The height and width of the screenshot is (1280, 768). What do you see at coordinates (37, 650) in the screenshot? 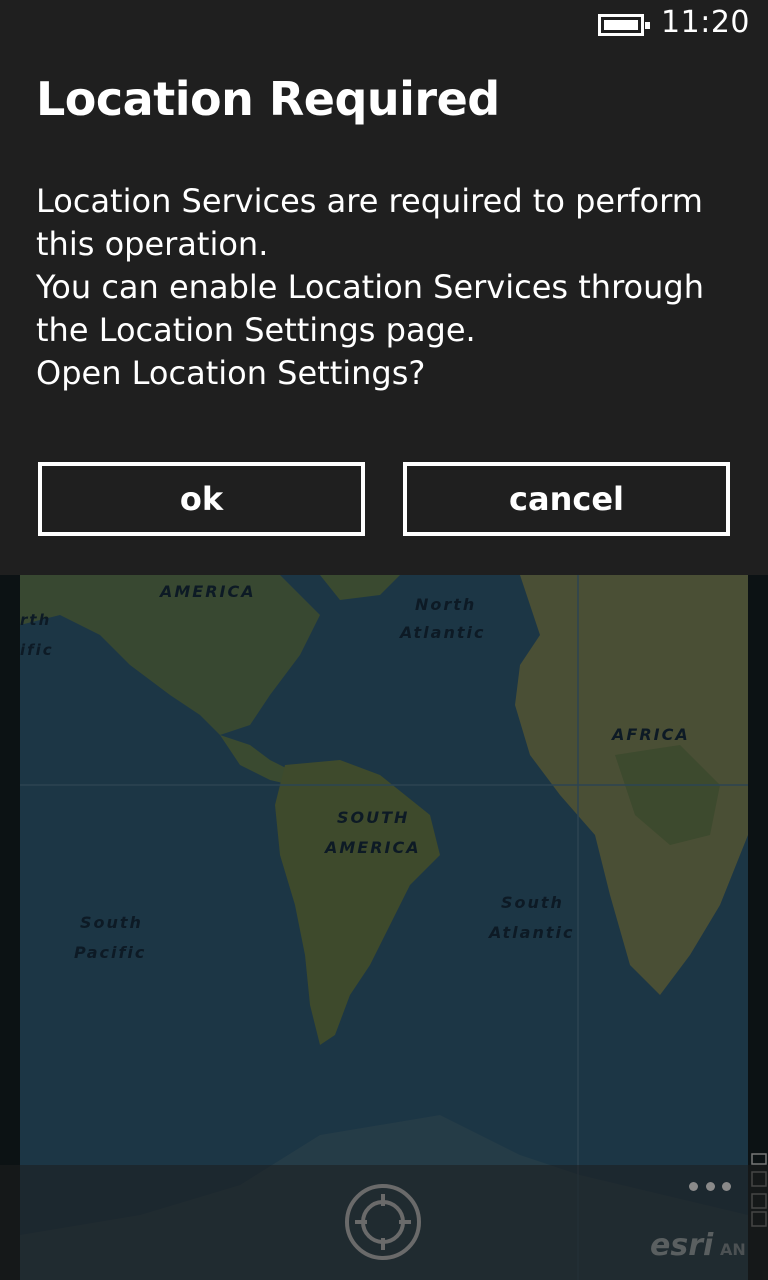
I see `map-label-north-pacific-2: ific` at bounding box center [37, 650].